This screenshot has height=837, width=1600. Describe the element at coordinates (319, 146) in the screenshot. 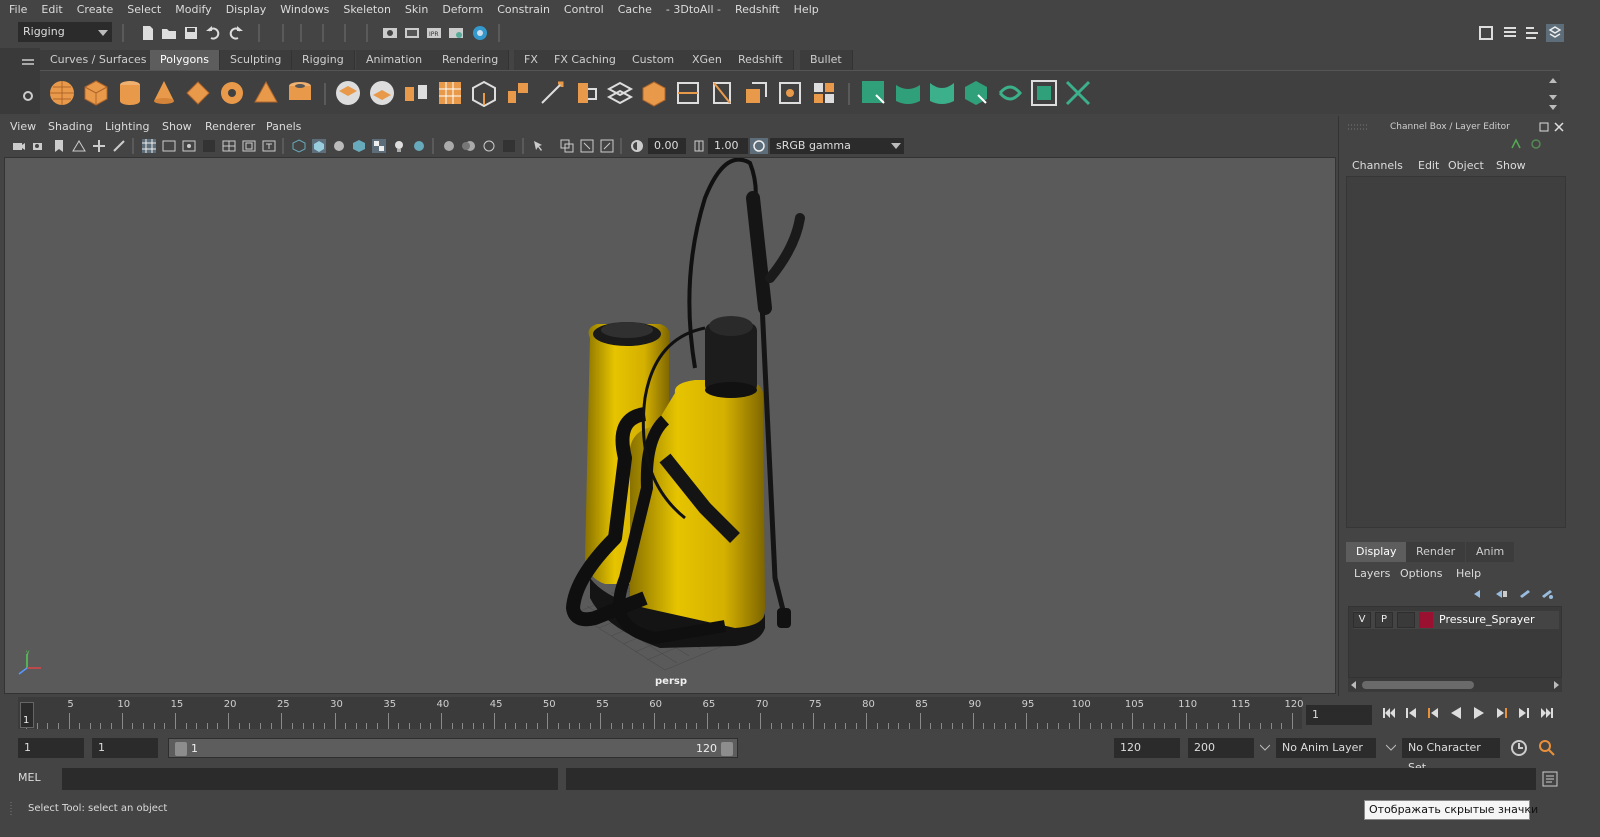

I see `smooth-shade-icon` at that location.